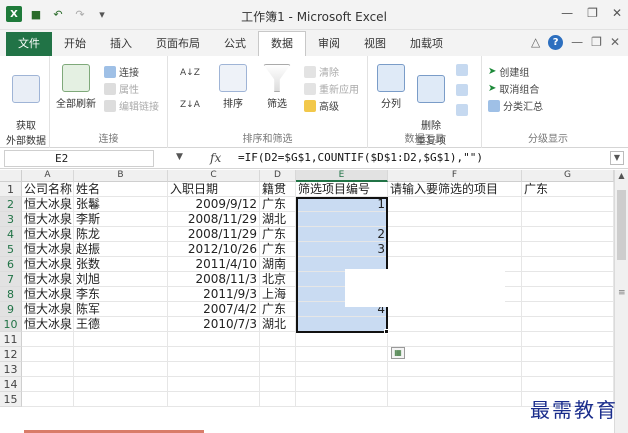 Image resolution: width=628 pixels, height=433 pixels. What do you see at coordinates (48, 309) in the screenshot?
I see `cell-a9: 恒大冰泉` at bounding box center [48, 309].